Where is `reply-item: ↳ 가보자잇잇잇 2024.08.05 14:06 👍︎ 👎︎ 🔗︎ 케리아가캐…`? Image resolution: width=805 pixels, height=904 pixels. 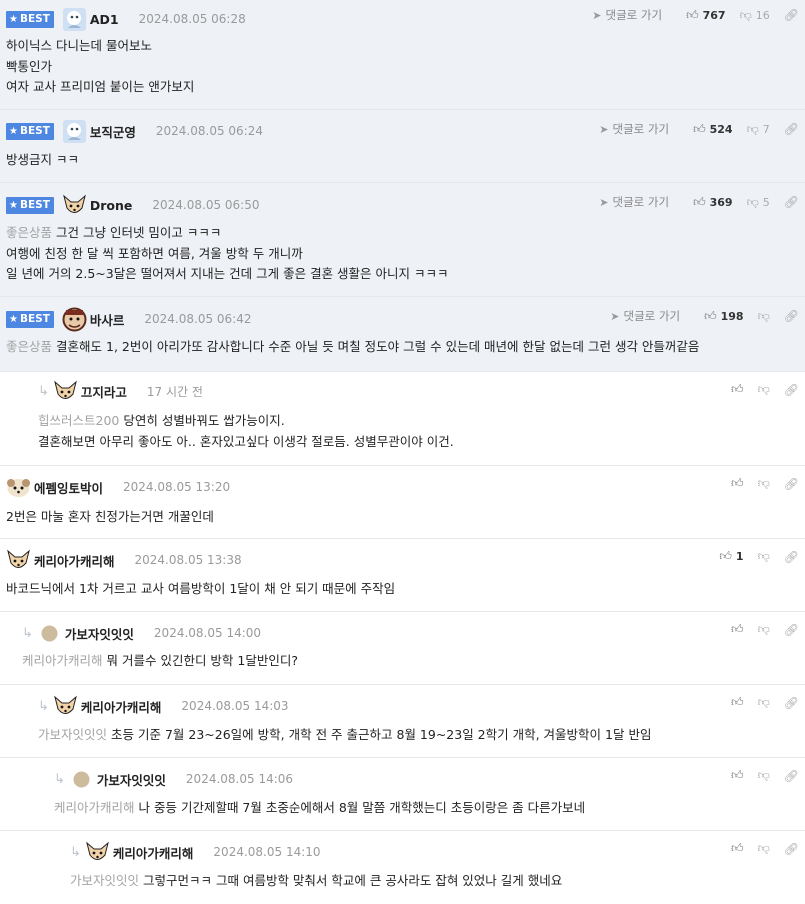
reply-item: ↳ 가보자잇잇잇 2024.08.05 14:06 👍︎ 👎︎ 🔗︎ 케리아가캐… is located at coordinates (402, 794).